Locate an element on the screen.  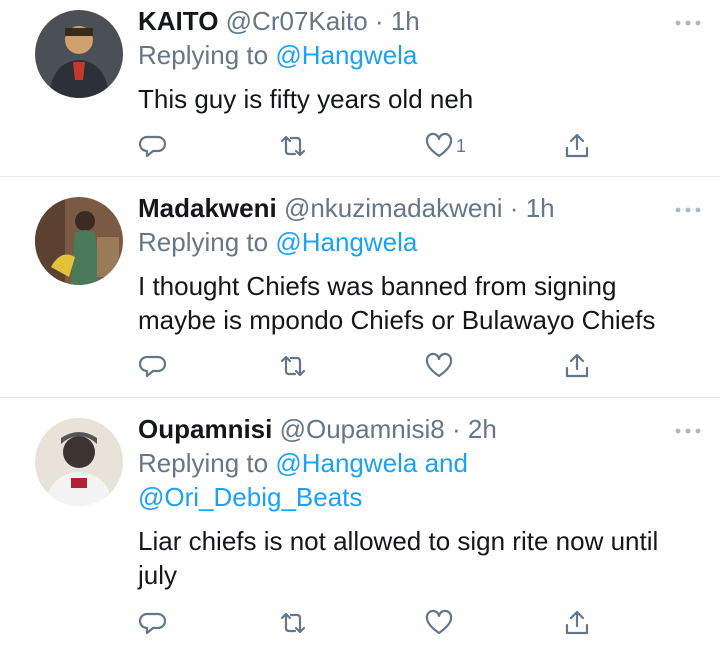
tweet-header: KAITO @Cr07Kaito · 1h is located at coordinates (414, 21).